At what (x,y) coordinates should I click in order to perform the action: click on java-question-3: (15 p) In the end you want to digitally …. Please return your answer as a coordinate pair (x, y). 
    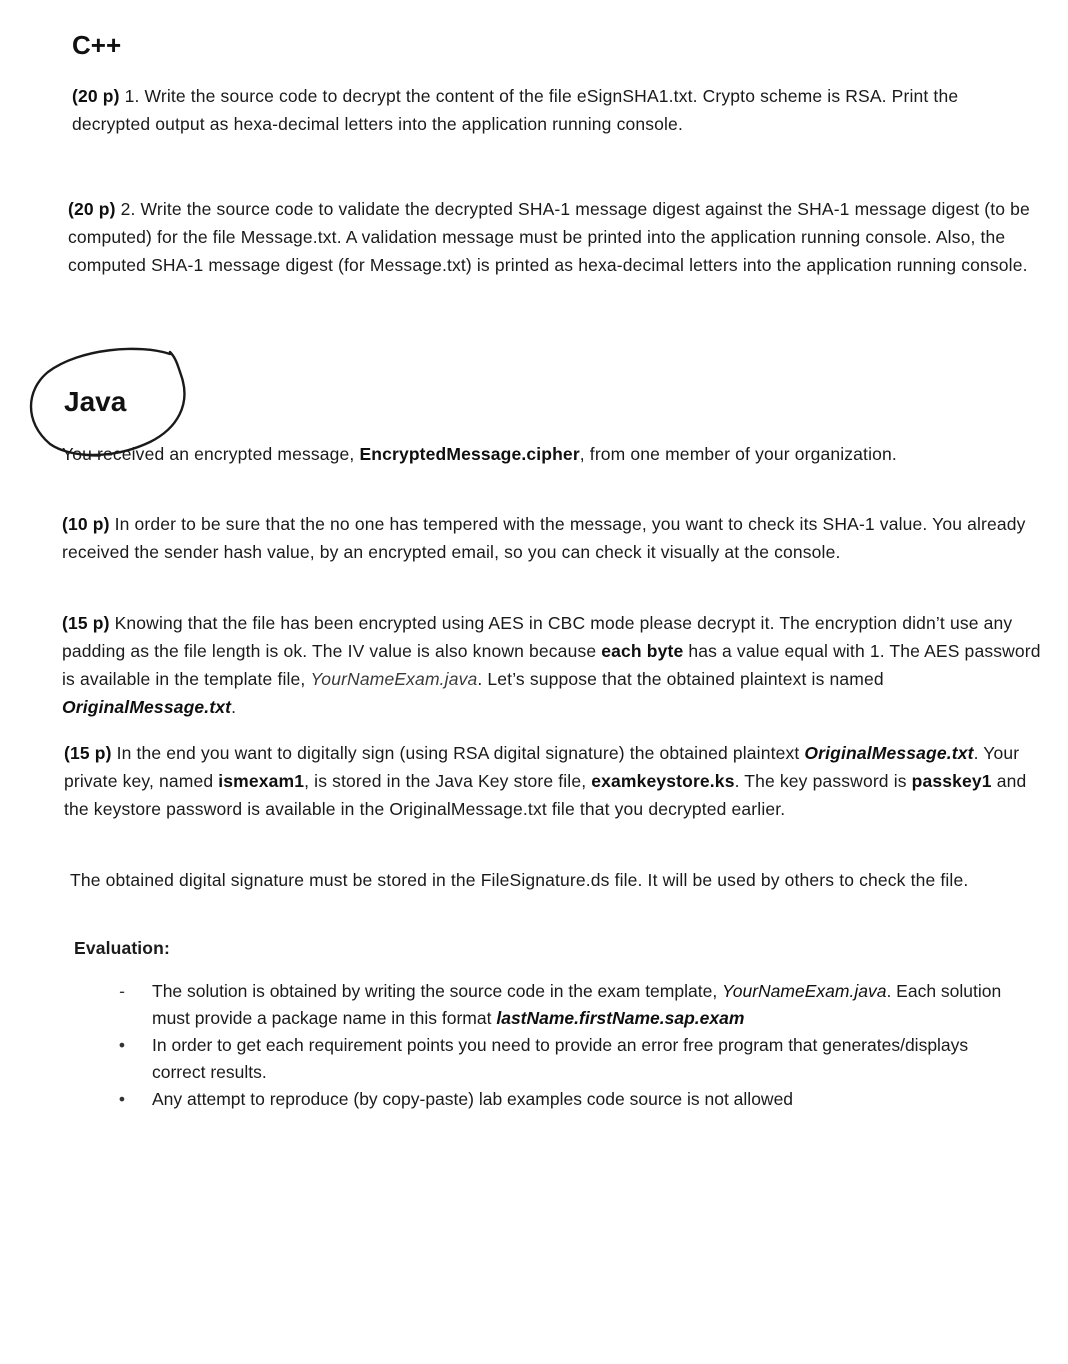
    Looking at the image, I should click on (559, 781).